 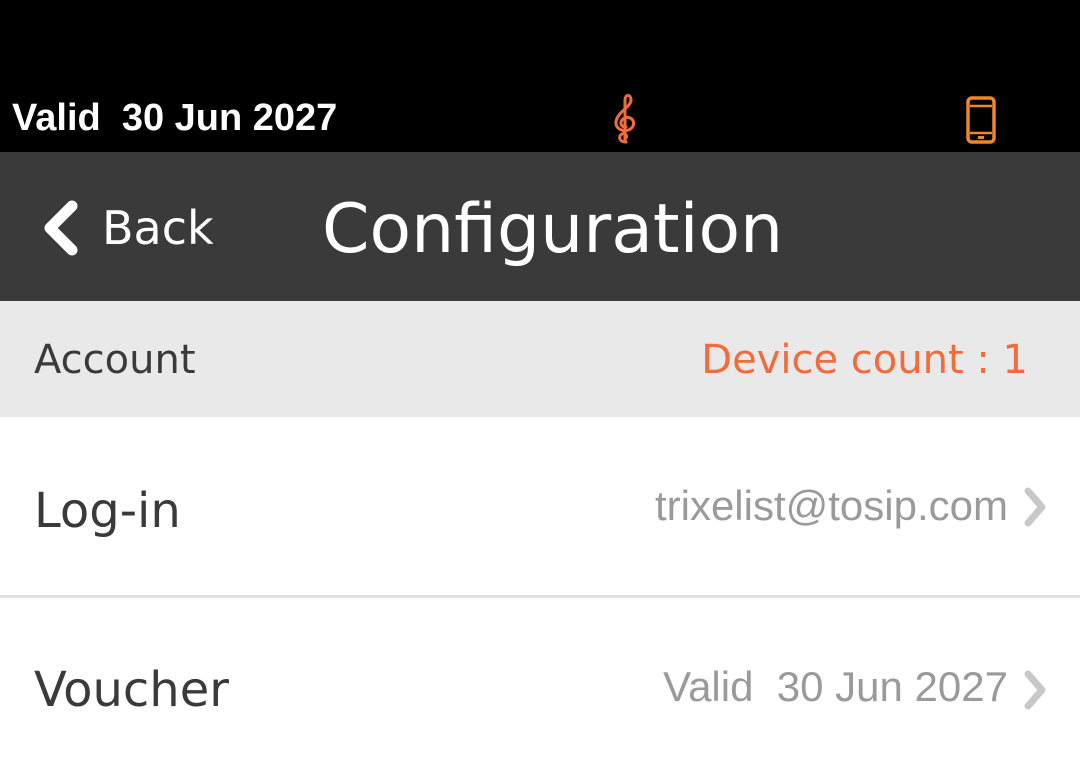 What do you see at coordinates (131, 690) in the screenshot?
I see `voucher-label: Voucher` at bounding box center [131, 690].